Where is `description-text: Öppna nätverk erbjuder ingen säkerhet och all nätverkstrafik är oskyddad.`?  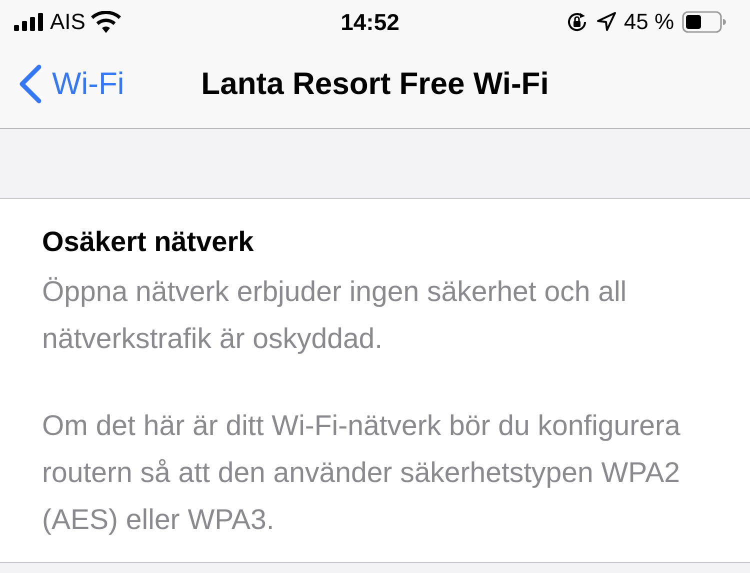
description-text: Öppna nätverk erbjuder ingen säkerhet och all nätverkstrafik är oskyddad. is located at coordinates (335, 316).